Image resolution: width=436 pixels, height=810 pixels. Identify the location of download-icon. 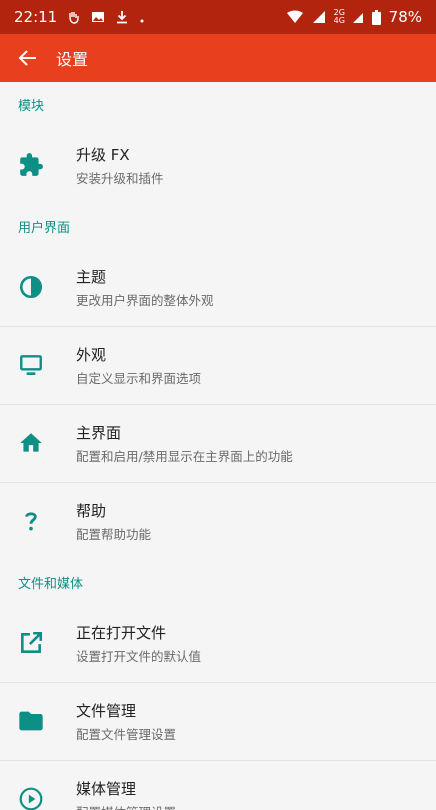
(122, 17).